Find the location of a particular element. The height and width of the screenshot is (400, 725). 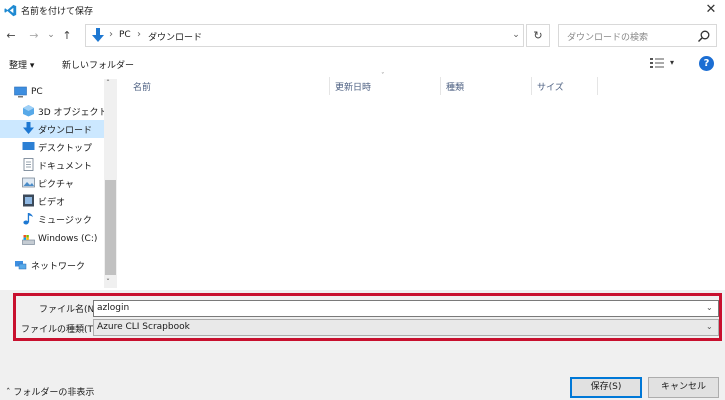

close-icon: ✕ is located at coordinates (711, 10).